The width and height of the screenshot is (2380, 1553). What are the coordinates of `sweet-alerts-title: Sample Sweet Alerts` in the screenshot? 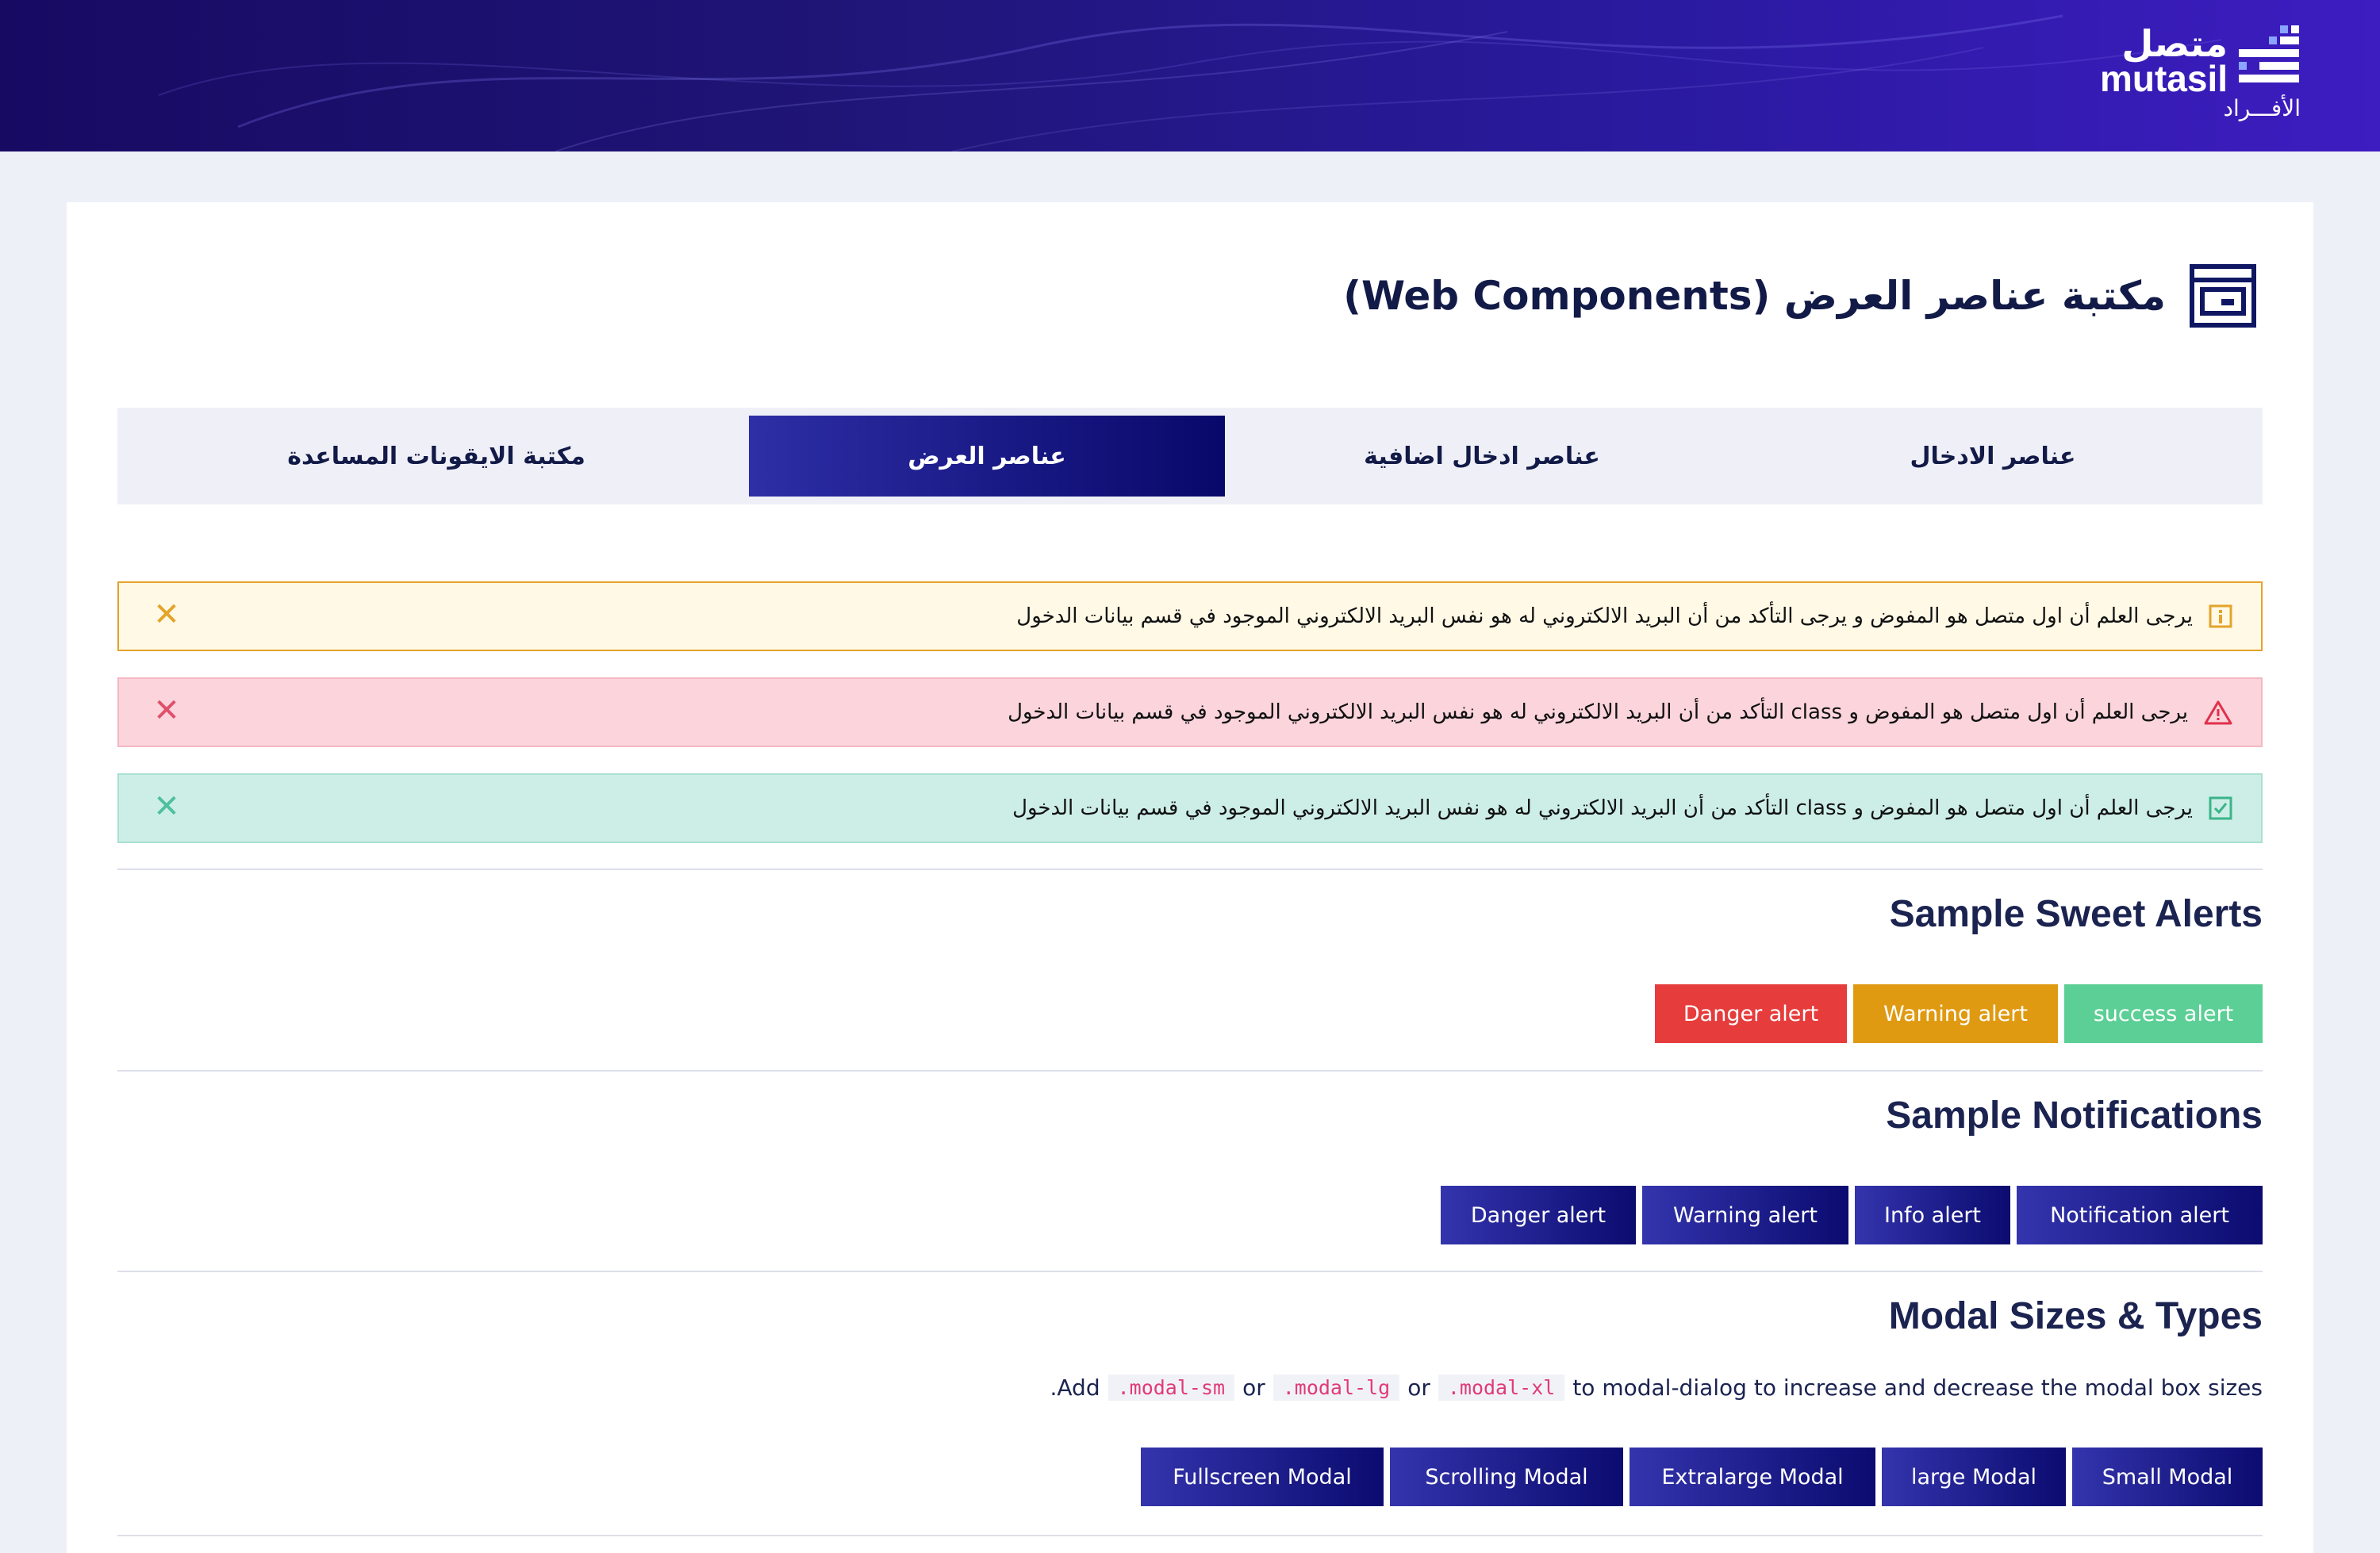 It's located at (2076, 914).